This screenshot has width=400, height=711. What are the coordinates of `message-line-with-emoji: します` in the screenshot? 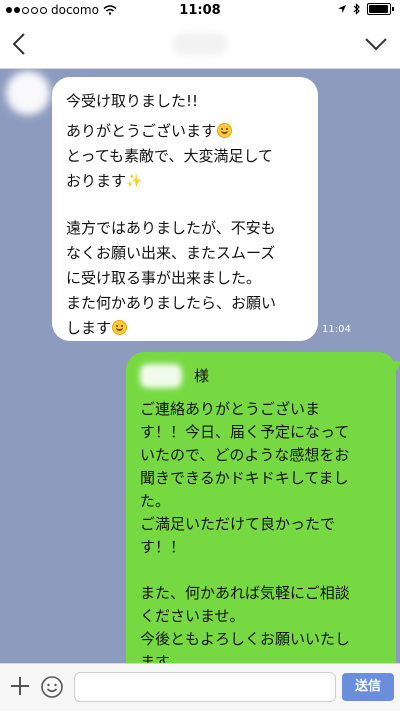 It's located at (188, 328).